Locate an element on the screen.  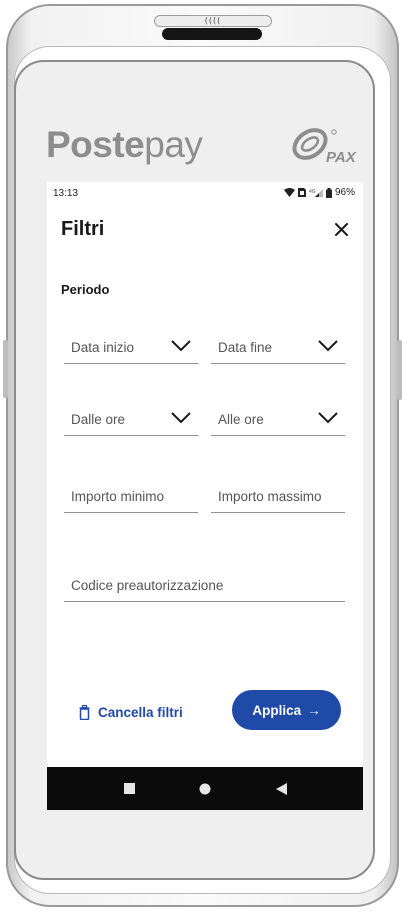
status-time: 13:13 is located at coordinates (66, 193).